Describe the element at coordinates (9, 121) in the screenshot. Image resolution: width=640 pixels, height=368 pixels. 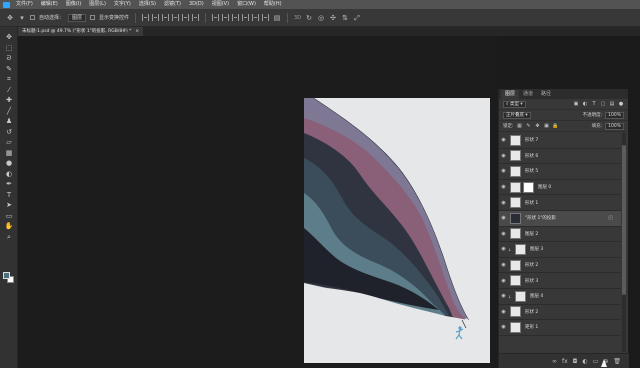
I see `stamp-icon: ♟` at that location.